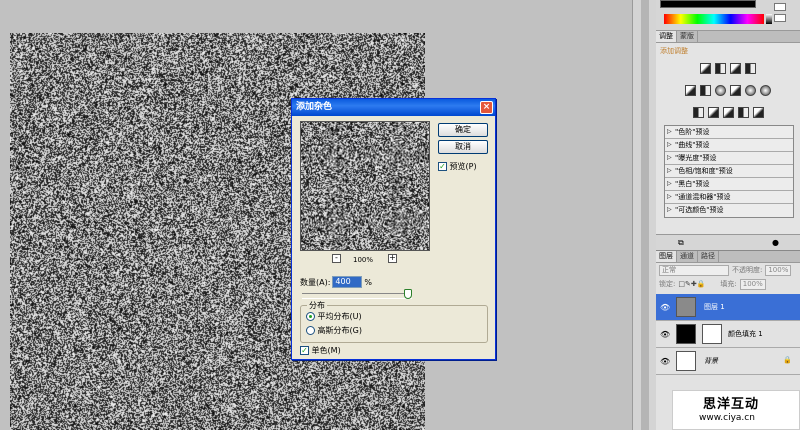  I want to click on lock-row: 锁定: □✎✚🔒 填充: 100%, so click(728, 284).